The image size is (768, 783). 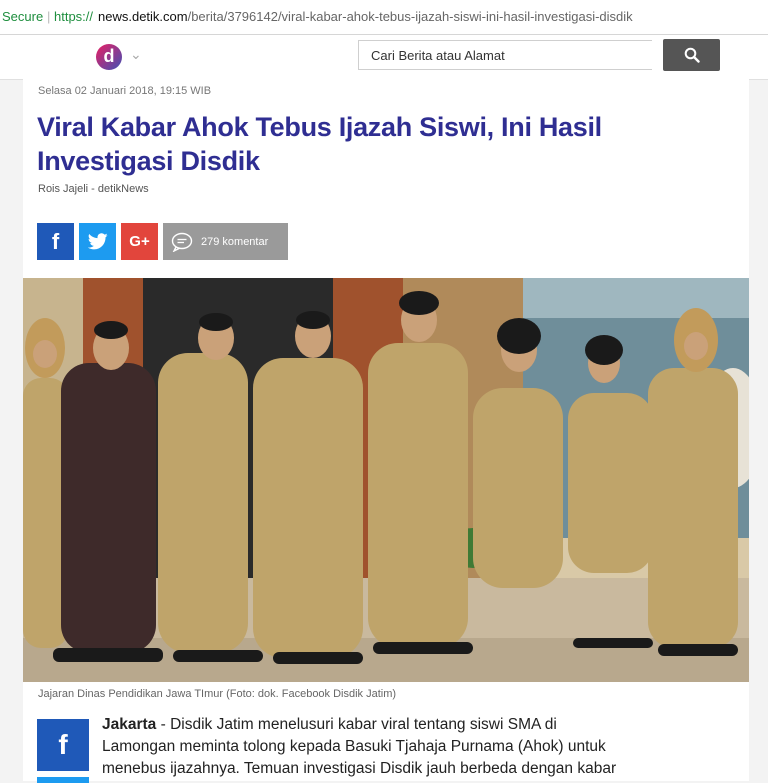 What do you see at coordinates (63, 780) in the screenshot?
I see `sidebar-twitter-share-button` at bounding box center [63, 780].